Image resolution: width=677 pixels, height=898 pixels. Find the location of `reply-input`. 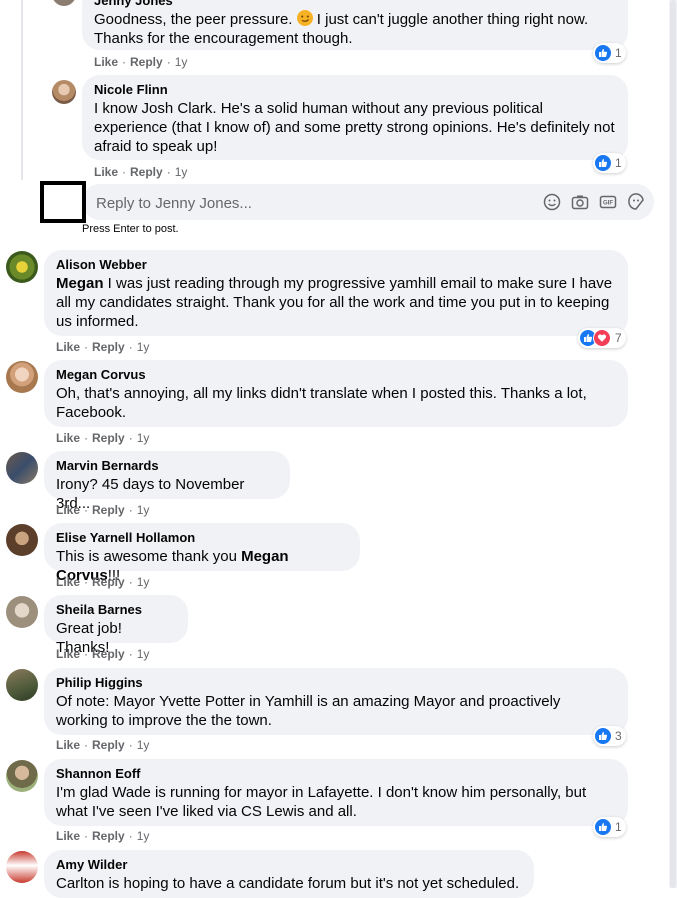

reply-input is located at coordinates (306, 203).